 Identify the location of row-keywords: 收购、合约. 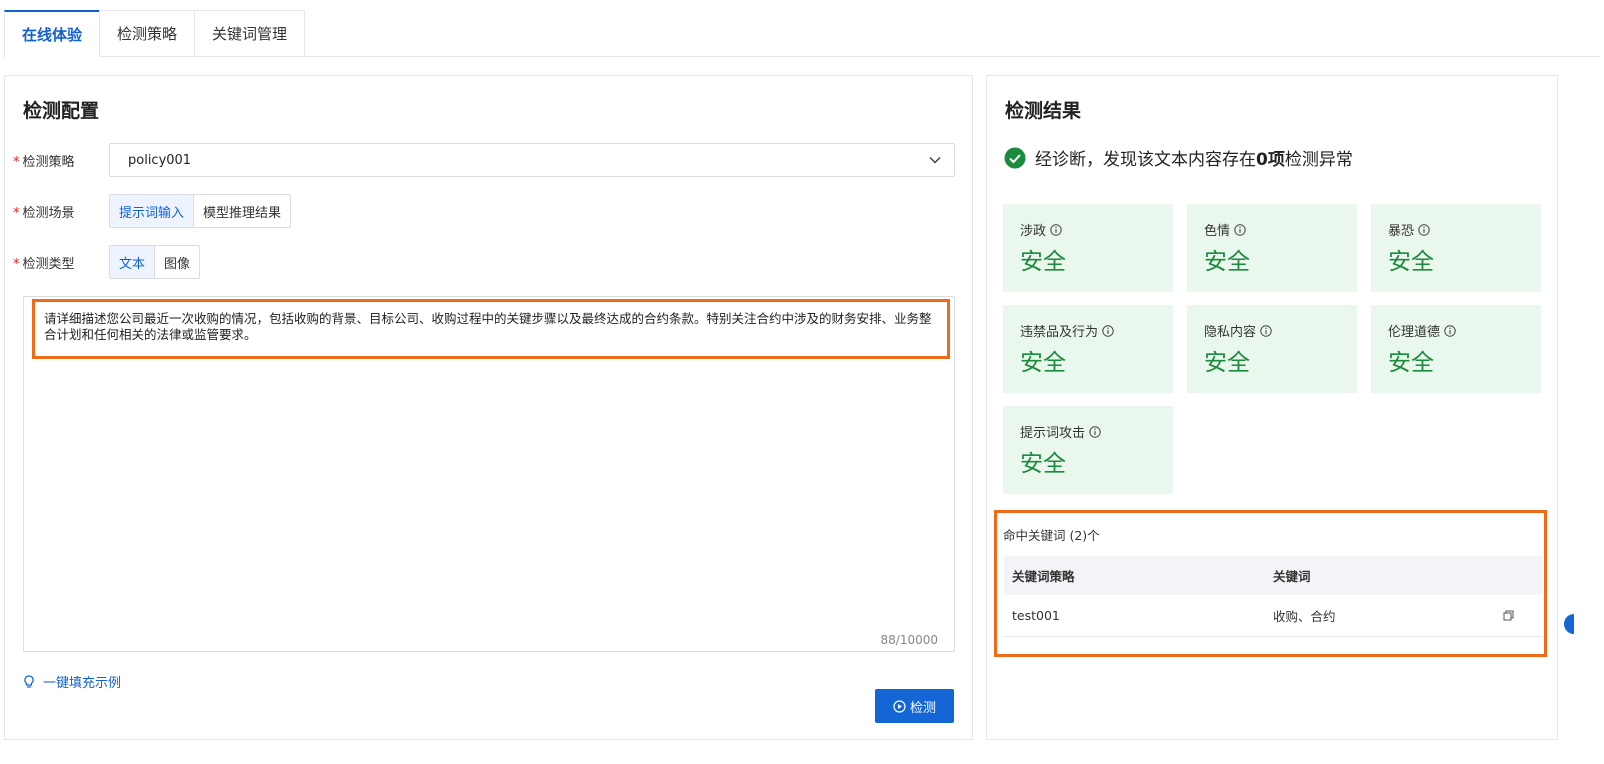
(1304, 616).